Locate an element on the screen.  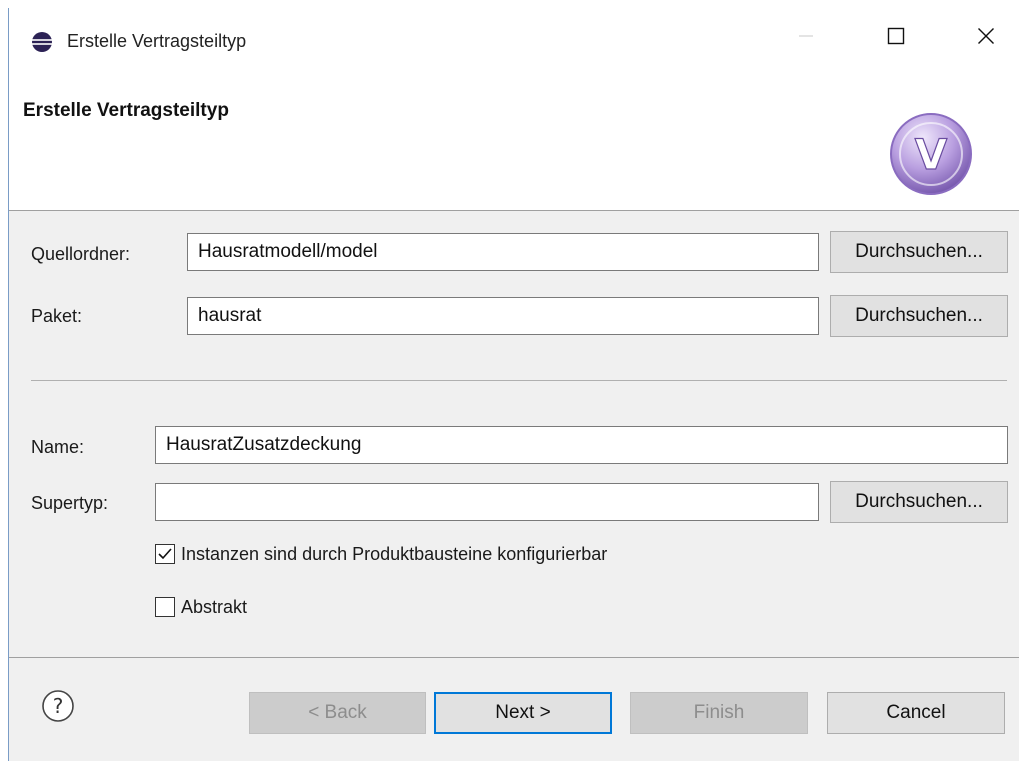
minimize-button is located at coordinates (806, 39).